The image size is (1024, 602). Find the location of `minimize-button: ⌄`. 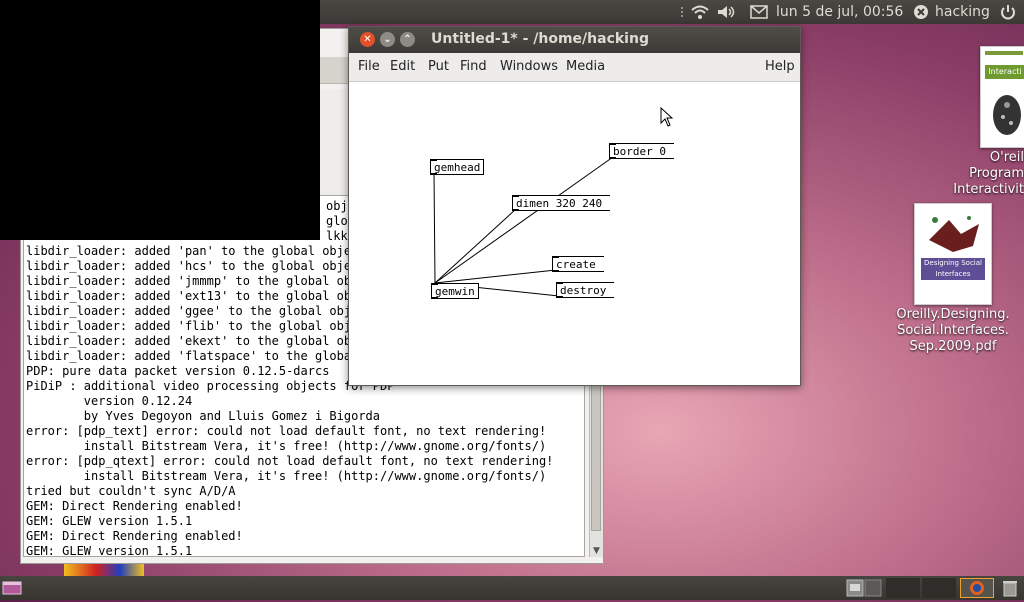

minimize-button: ⌄ is located at coordinates (387, 39).